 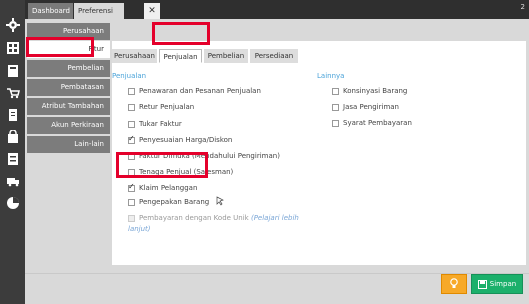 I want to click on menu-item-lain-lain: Lain-lain, so click(x=68, y=144).